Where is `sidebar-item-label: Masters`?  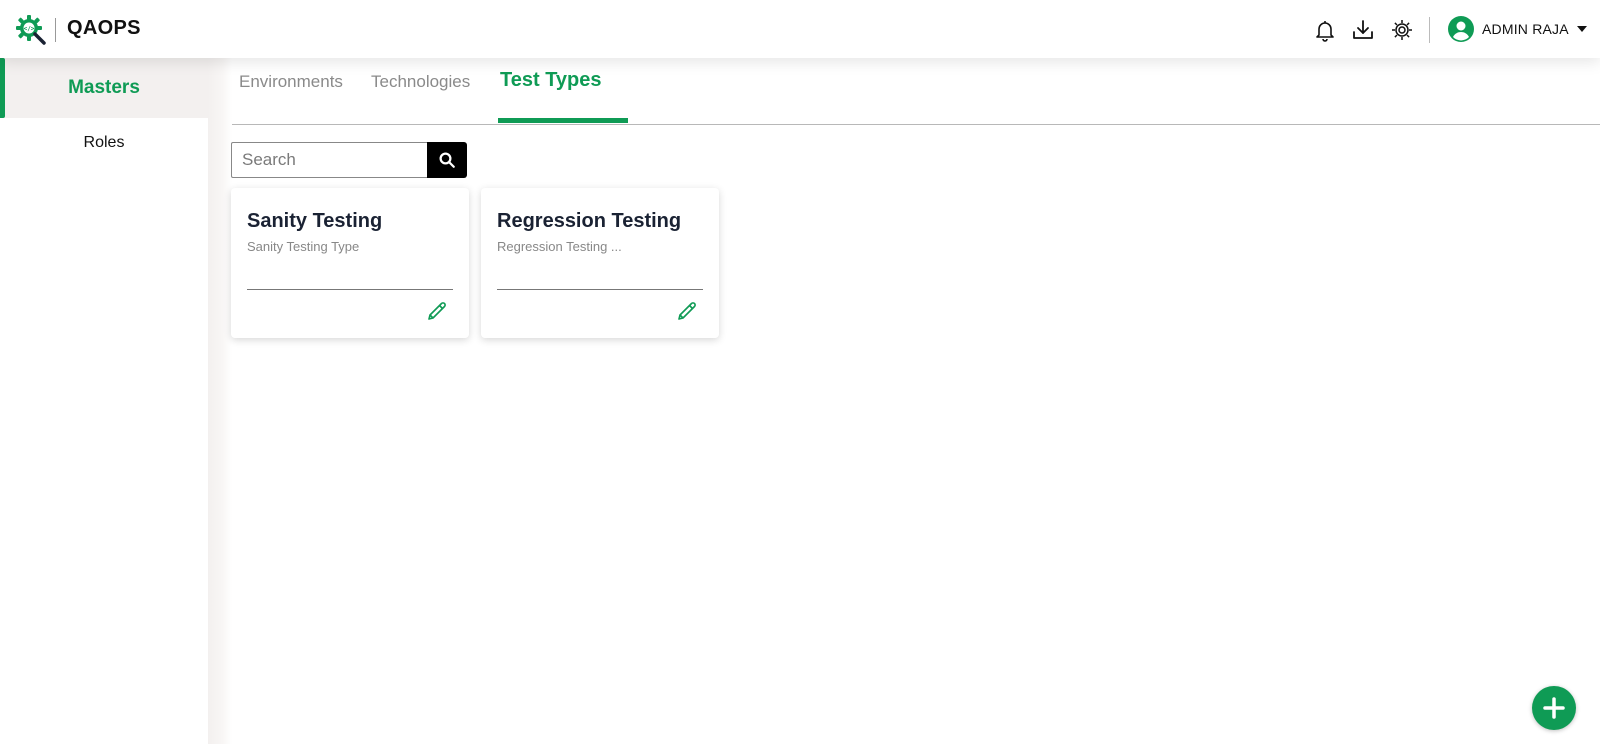
sidebar-item-label: Masters is located at coordinates (104, 87).